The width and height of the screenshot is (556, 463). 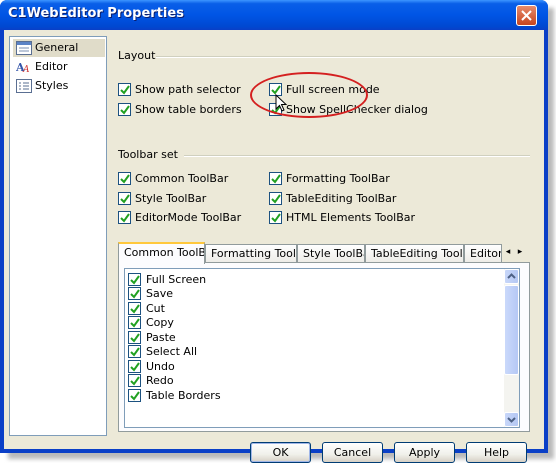 What do you see at coordinates (51, 66) in the screenshot?
I see `nav-label: Editor` at bounding box center [51, 66].